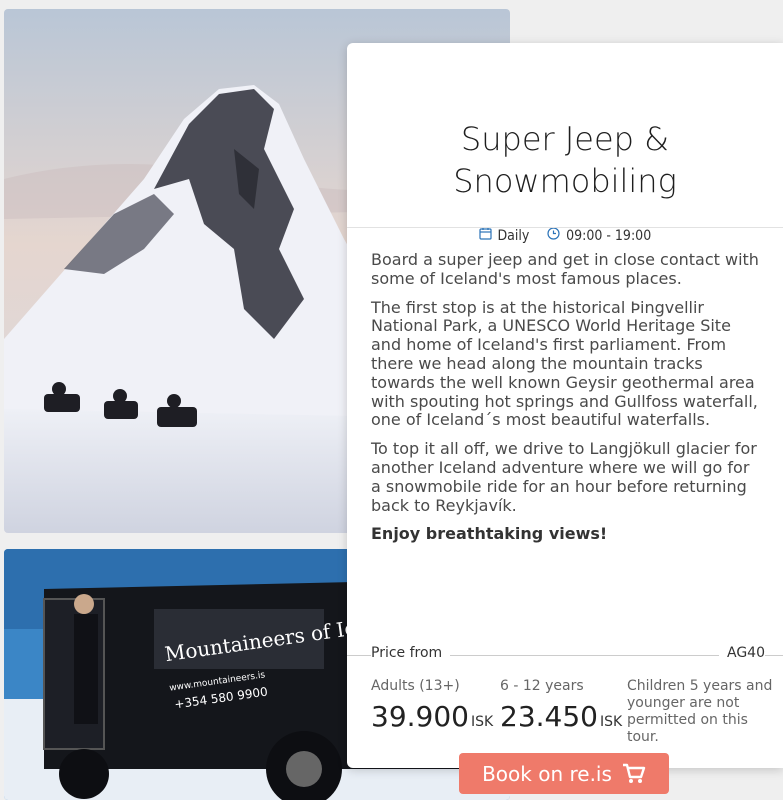 The height and width of the screenshot is (800, 783). Describe the element at coordinates (542, 686) in the screenshot. I see `children-label: 6 - 12 years` at that location.